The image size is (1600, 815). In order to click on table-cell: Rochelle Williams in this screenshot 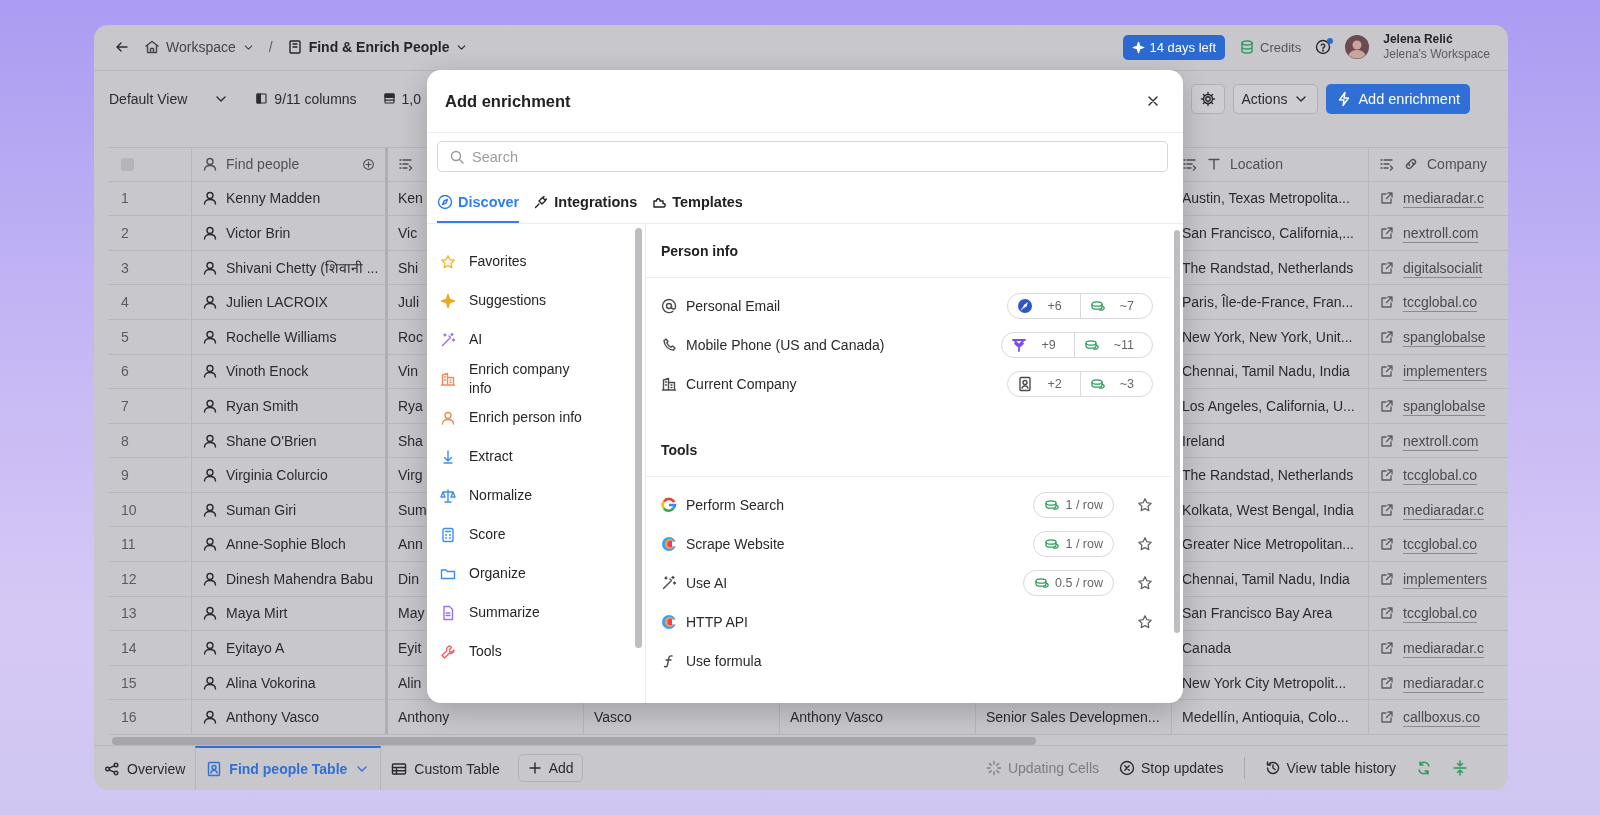, I will do `click(281, 336)`.